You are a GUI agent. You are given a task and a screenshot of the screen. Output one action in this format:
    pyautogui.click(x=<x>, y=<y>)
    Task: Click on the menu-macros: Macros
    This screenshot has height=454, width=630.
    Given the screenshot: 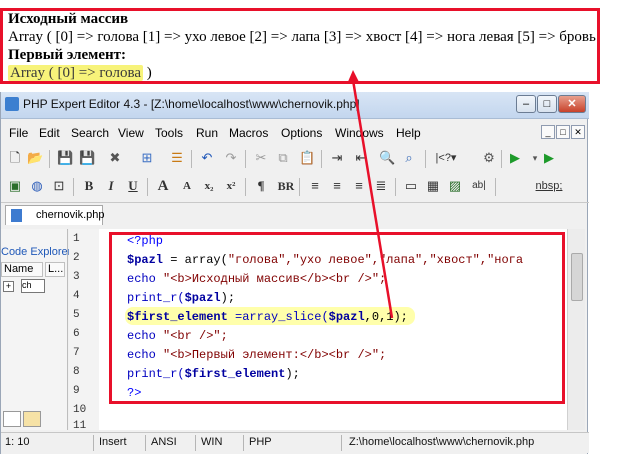 What is the action you would take?
    pyautogui.click(x=248, y=133)
    